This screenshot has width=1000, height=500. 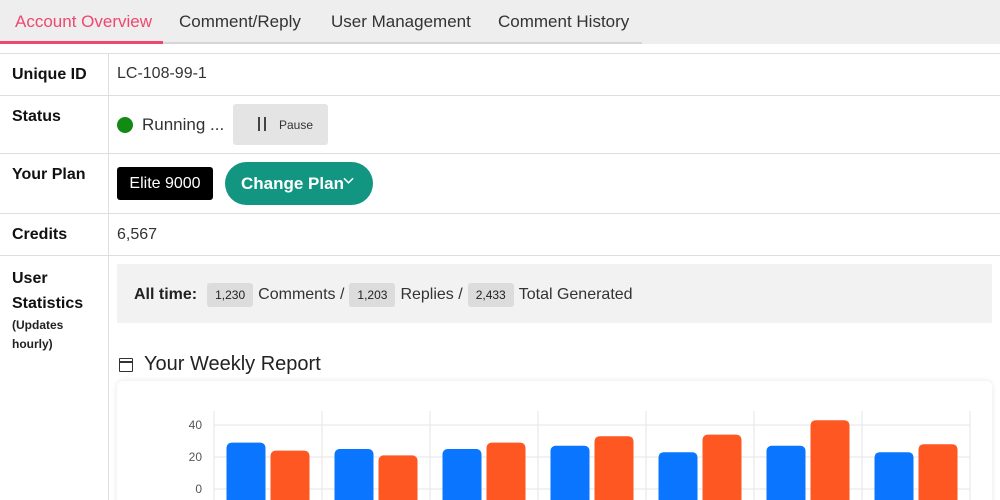 What do you see at coordinates (48, 291) in the screenshot?
I see `user-statistics-title: User Statistics` at bounding box center [48, 291].